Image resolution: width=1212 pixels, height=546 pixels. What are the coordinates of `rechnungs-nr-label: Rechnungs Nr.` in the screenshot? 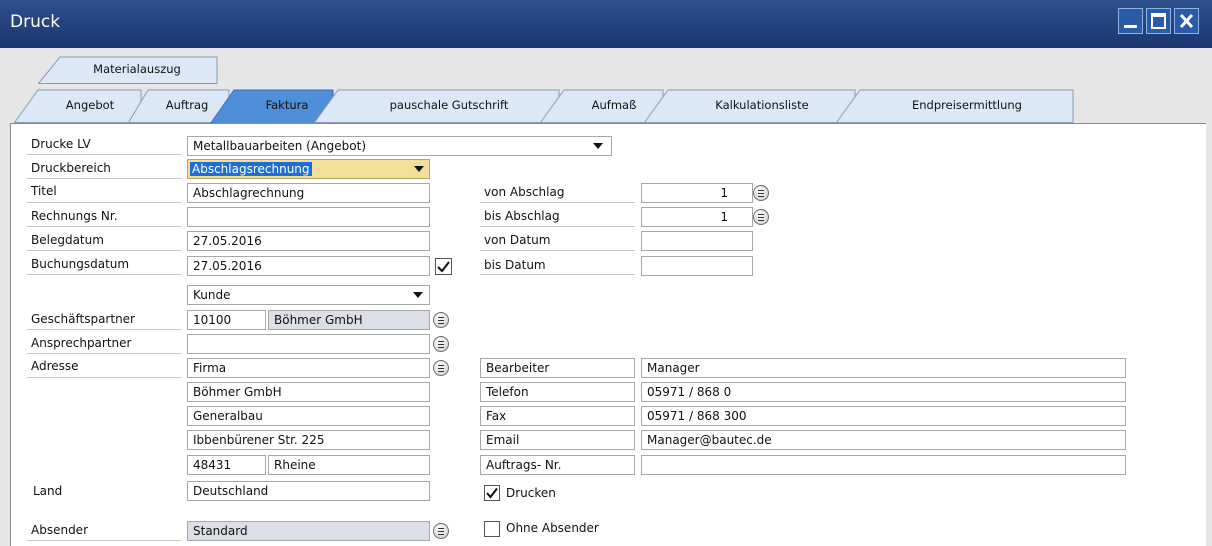 It's located at (74, 216).